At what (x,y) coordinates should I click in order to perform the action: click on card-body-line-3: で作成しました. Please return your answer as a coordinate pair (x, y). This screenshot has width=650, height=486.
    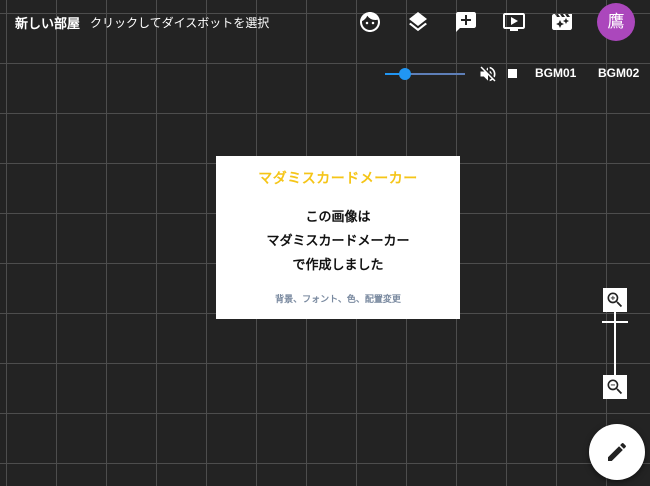
    Looking at the image, I should click on (338, 265).